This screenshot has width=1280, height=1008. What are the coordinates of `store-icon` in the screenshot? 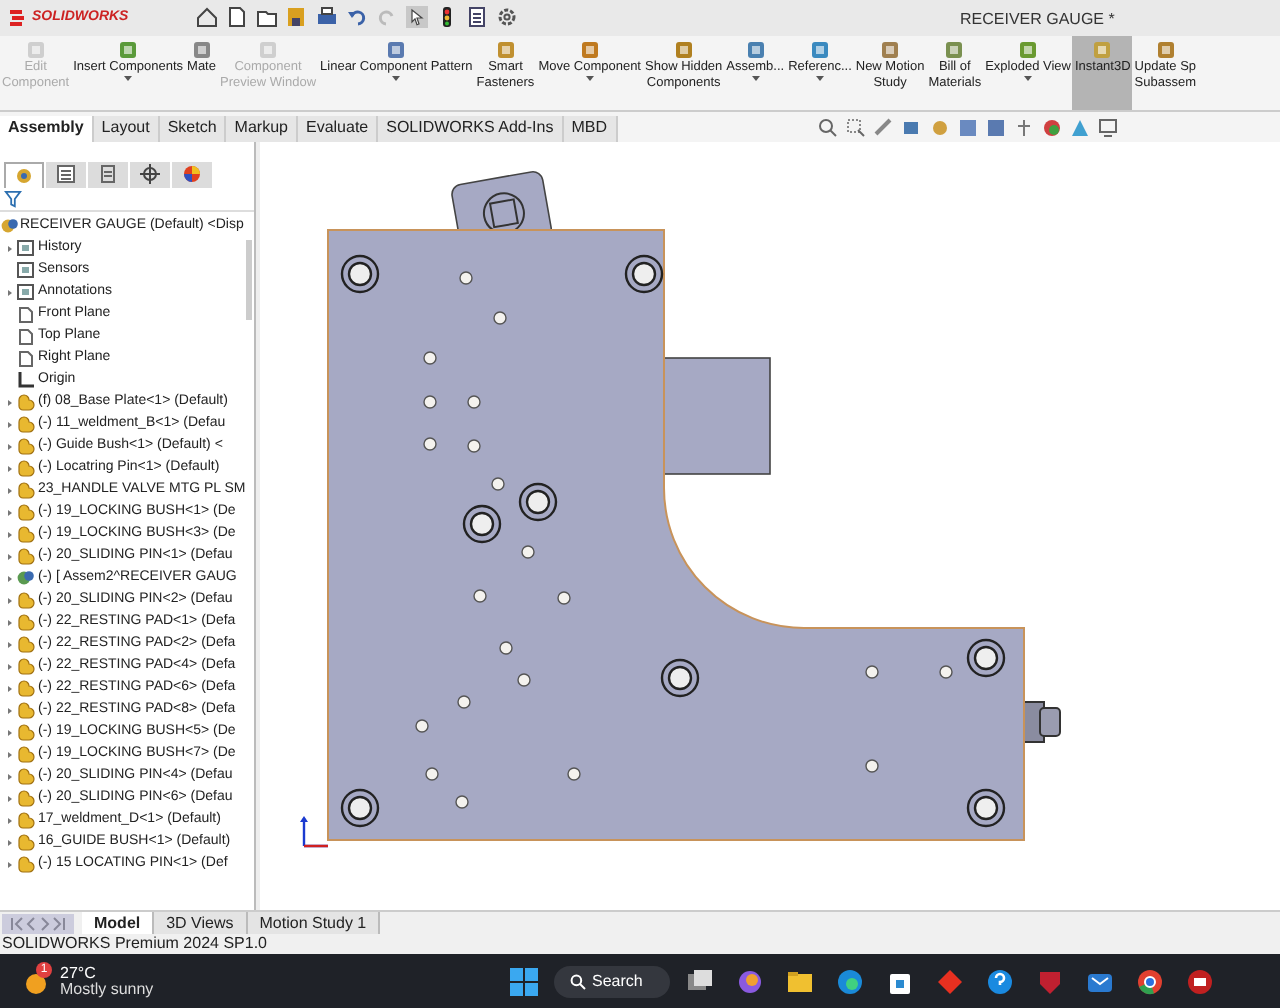 It's located at (900, 982).